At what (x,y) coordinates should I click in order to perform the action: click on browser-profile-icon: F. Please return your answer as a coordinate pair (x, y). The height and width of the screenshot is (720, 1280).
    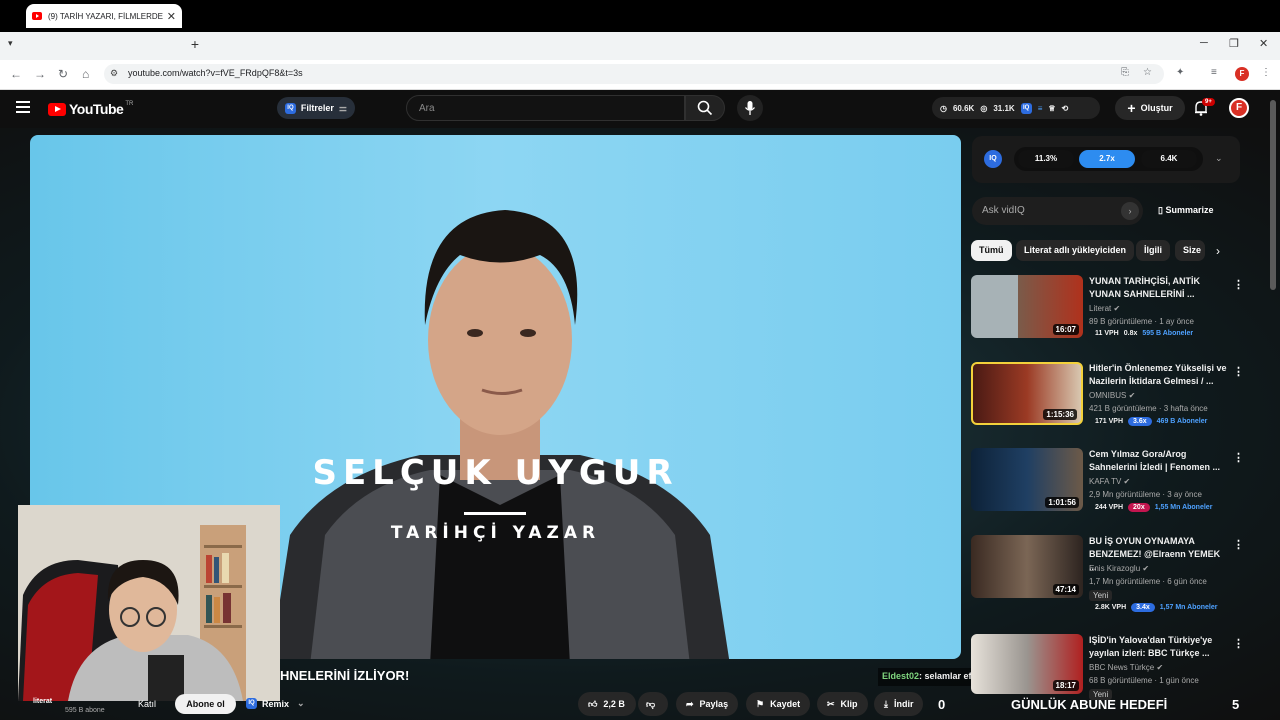
    Looking at the image, I should click on (1242, 74).